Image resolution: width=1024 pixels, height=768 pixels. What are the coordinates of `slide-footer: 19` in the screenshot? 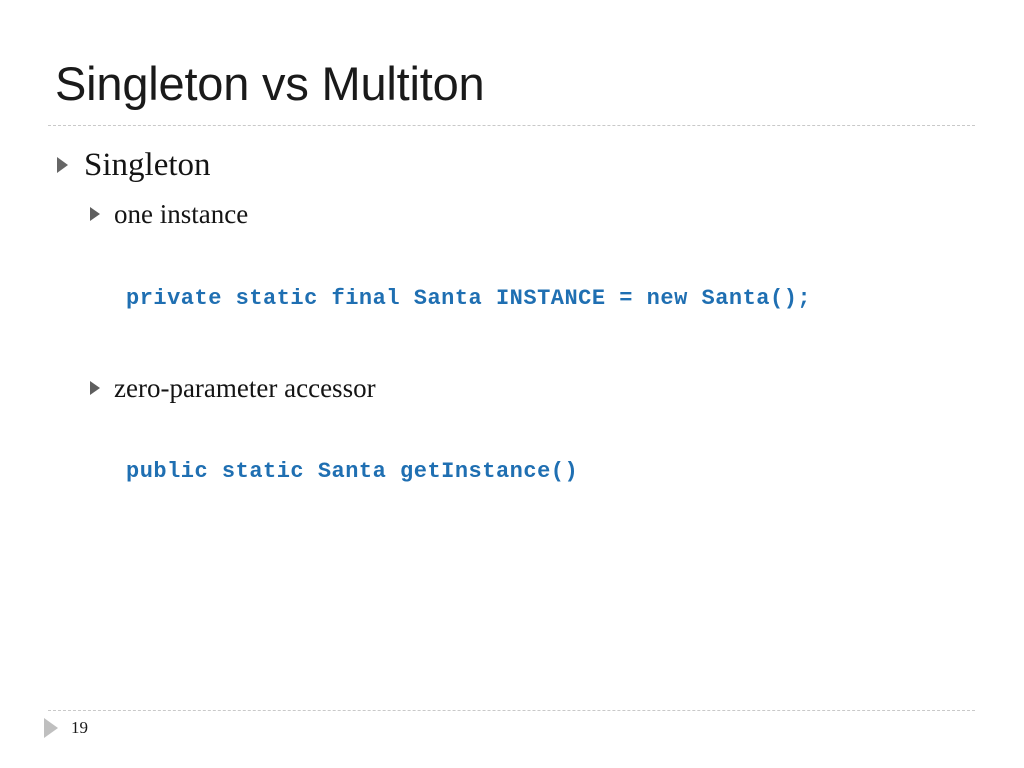 It's located at (66, 728).